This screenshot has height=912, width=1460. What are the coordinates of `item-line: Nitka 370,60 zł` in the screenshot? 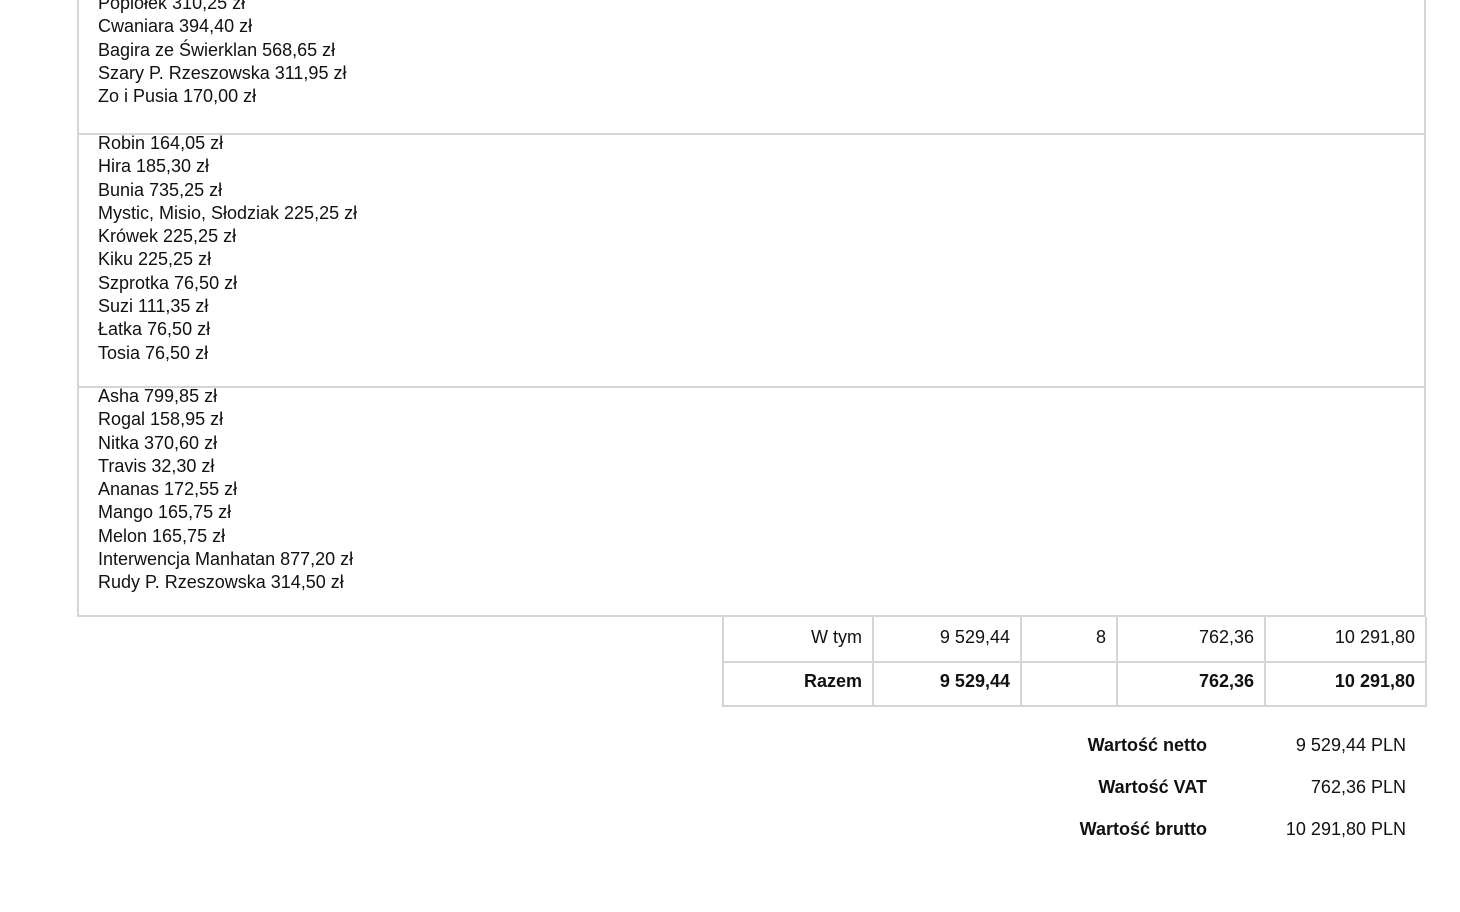 It's located at (158, 442).